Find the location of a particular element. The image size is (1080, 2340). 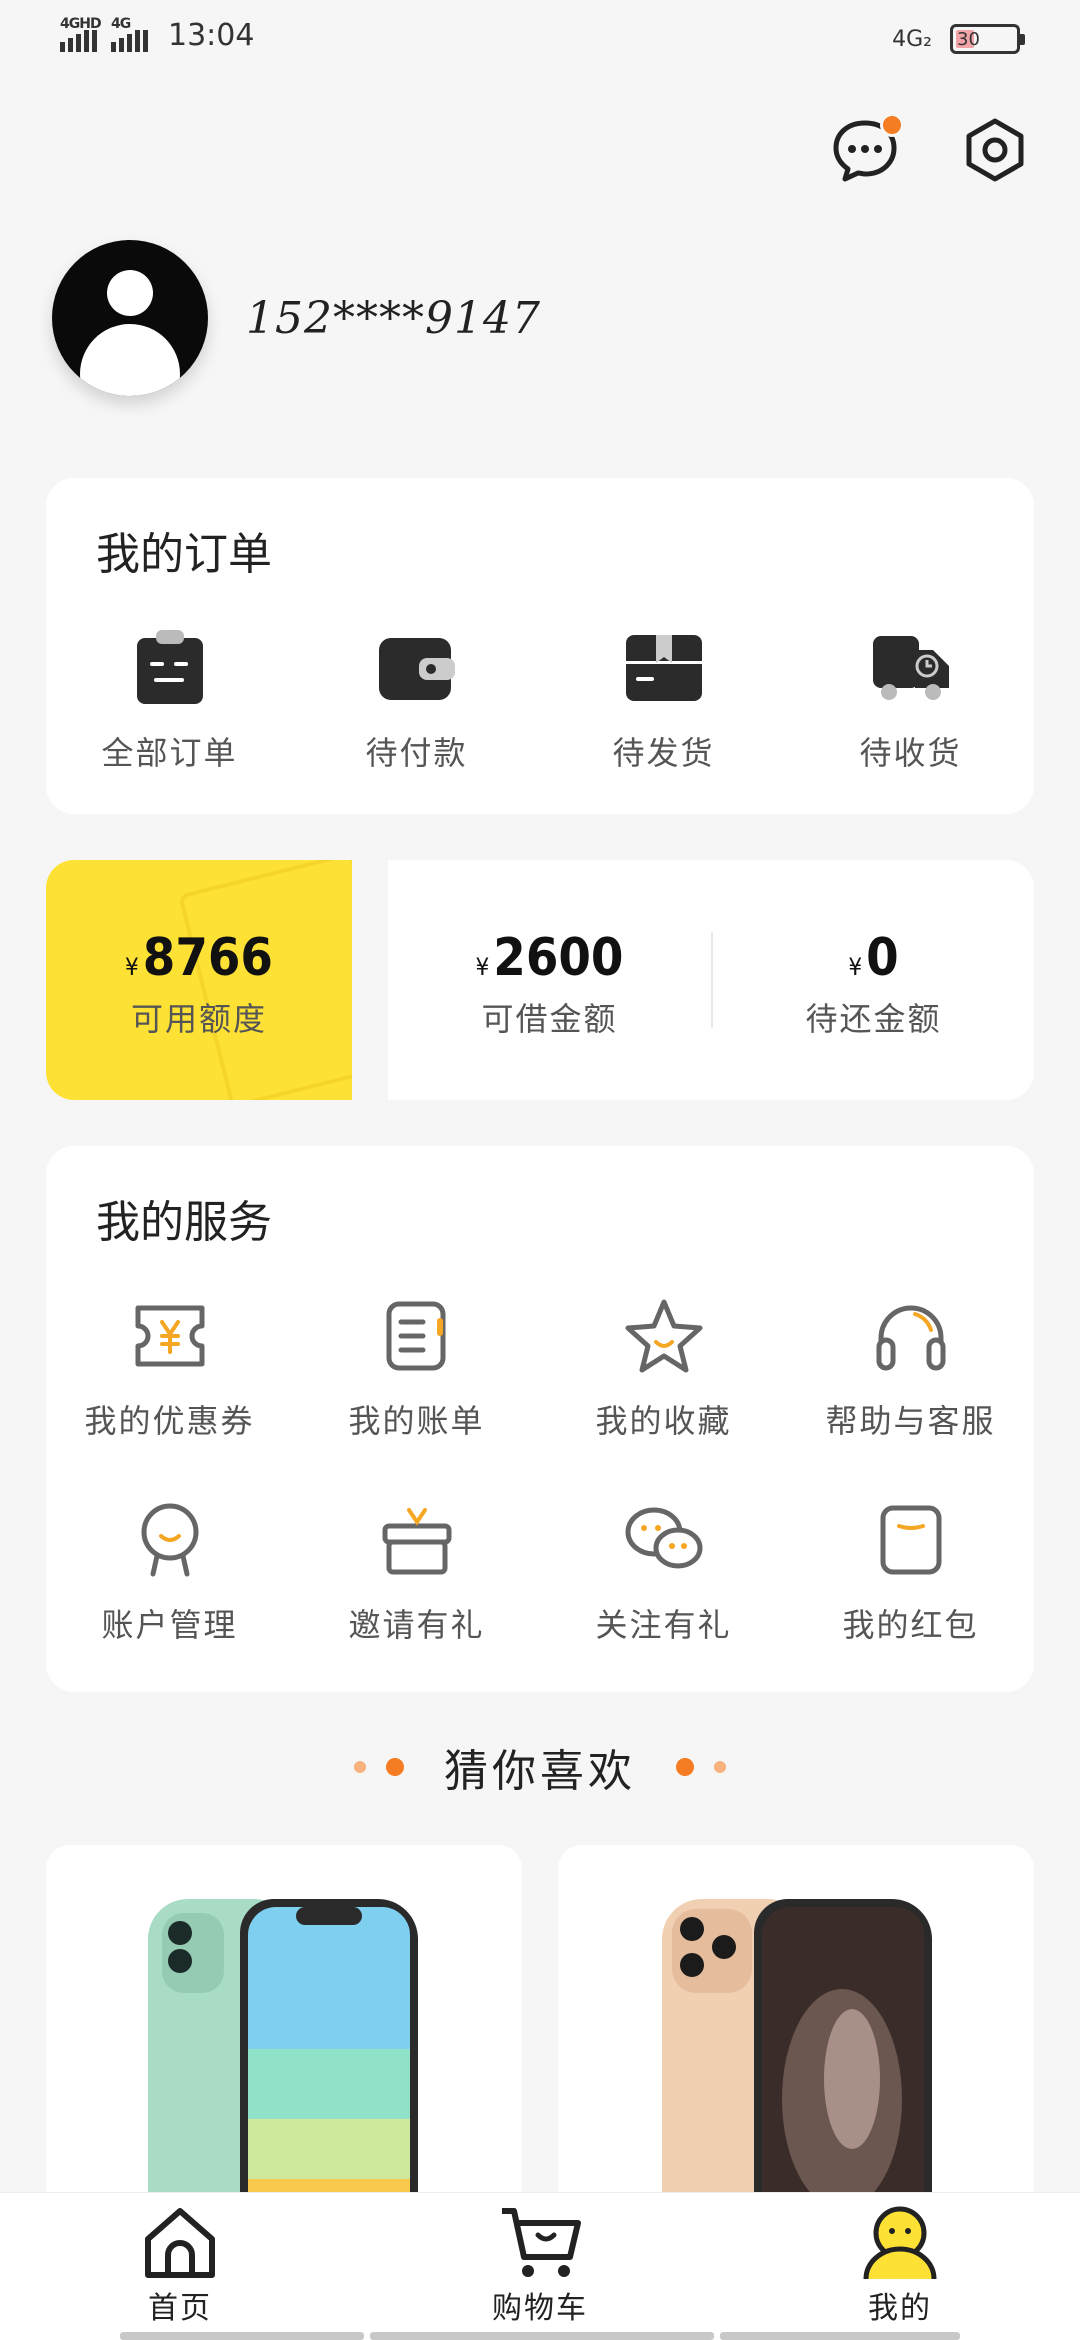

home-icon is located at coordinates (180, 2243).